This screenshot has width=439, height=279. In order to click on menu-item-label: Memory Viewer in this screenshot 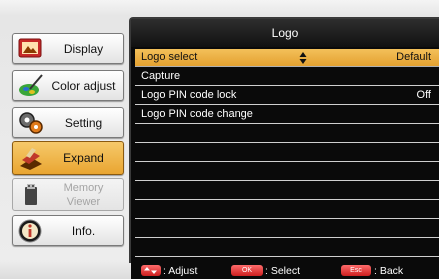, I will do `click(83, 194)`.